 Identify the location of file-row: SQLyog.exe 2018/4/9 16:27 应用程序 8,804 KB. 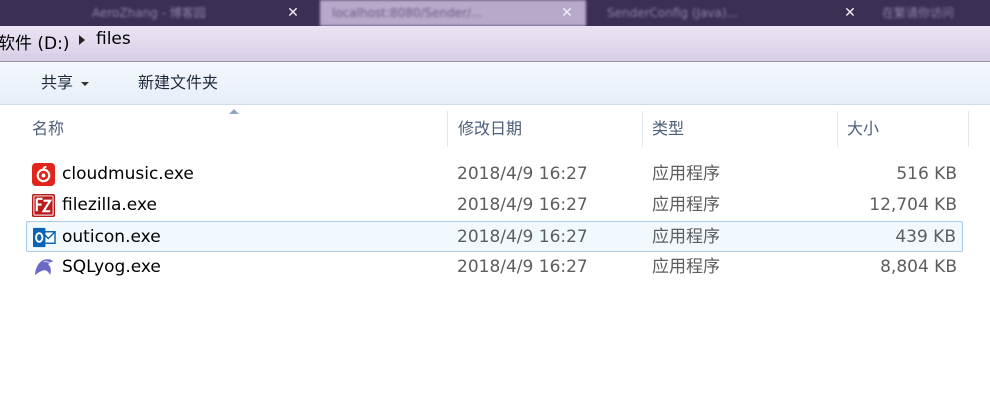
(494, 267).